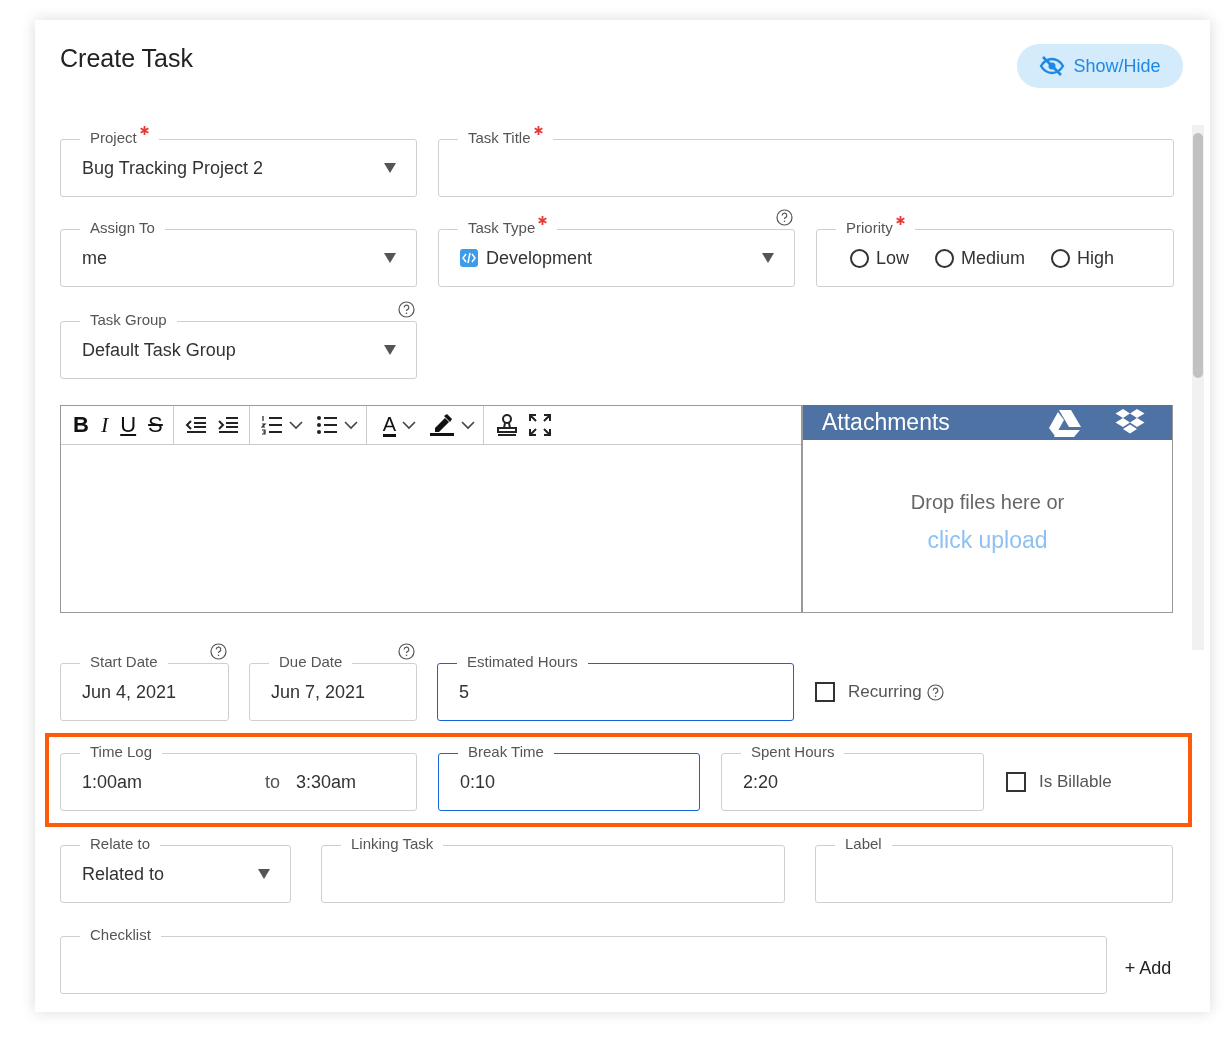 This screenshot has width=1228, height=1042. I want to click on underline-button: U, so click(128, 425).